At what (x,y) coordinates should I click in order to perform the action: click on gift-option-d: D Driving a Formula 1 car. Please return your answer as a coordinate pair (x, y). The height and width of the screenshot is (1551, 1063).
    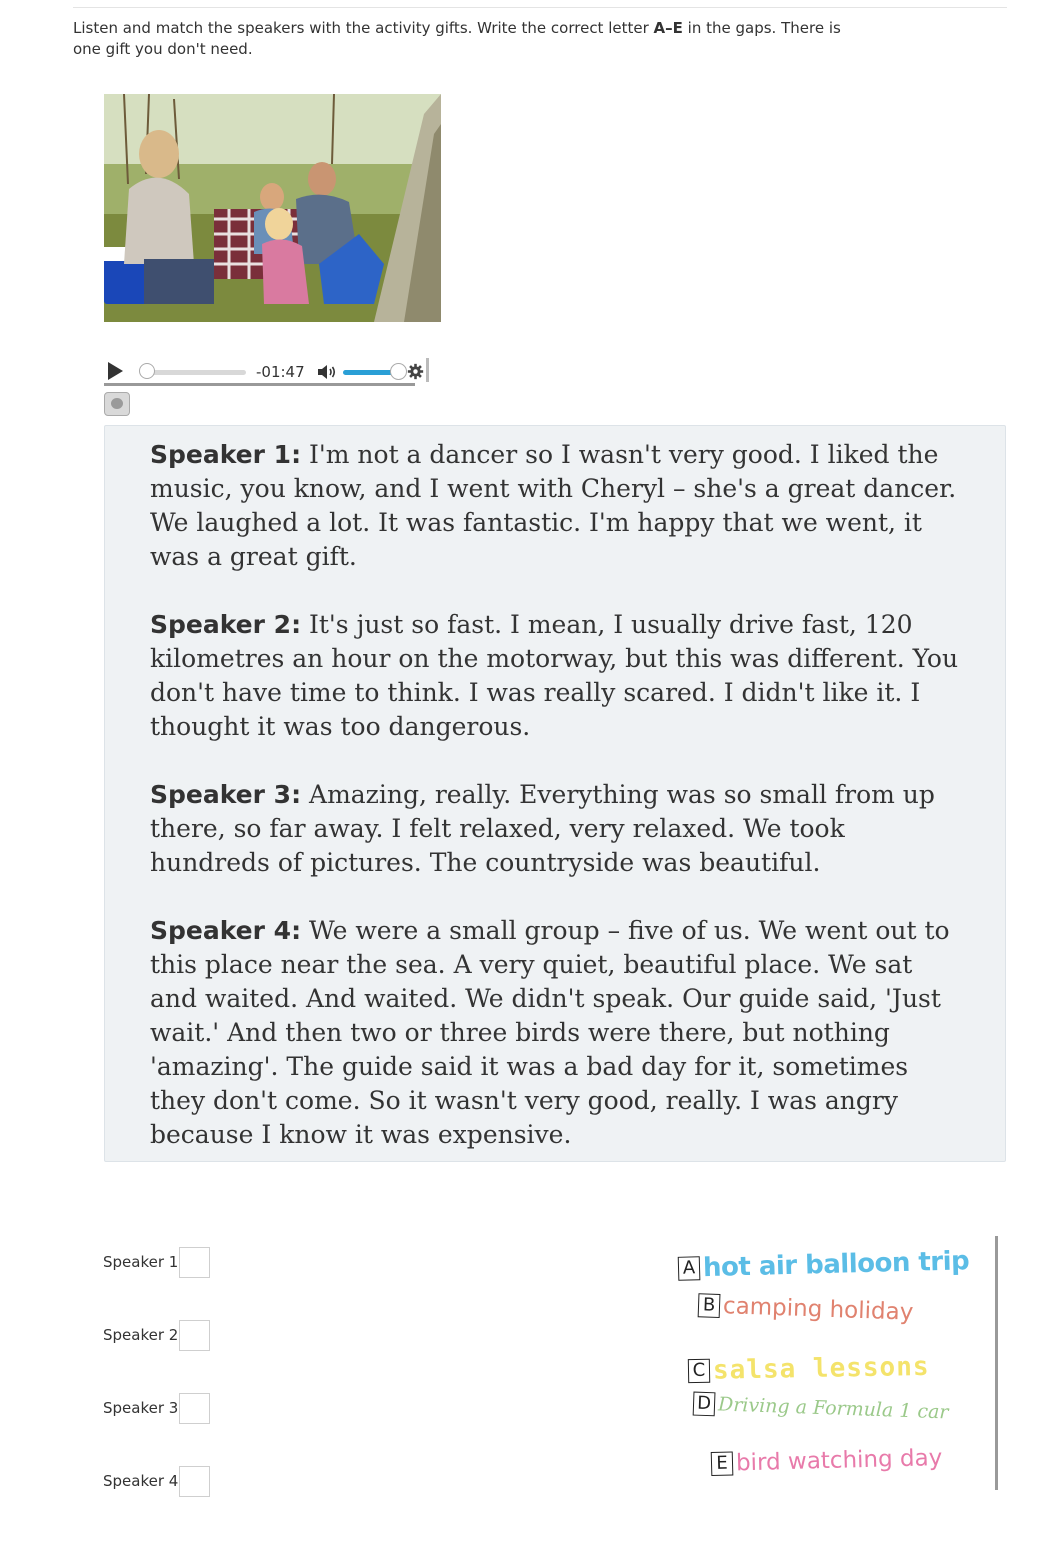
    Looking at the image, I should click on (820, 1408).